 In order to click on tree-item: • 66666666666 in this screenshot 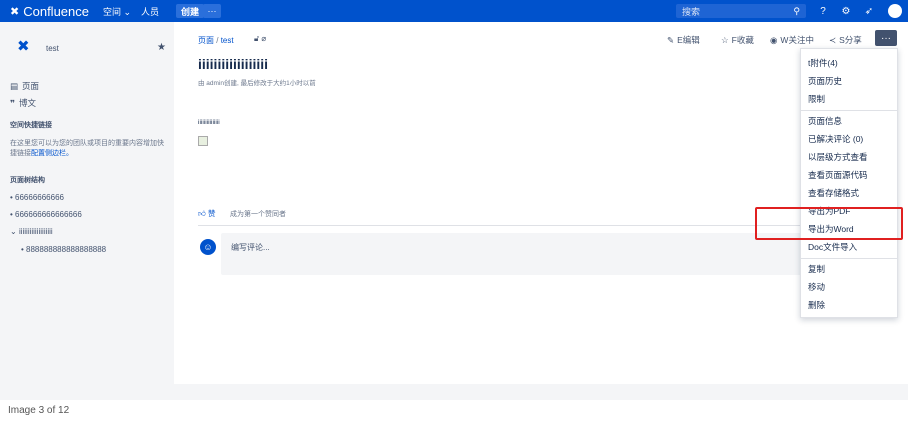, I will do `click(37, 197)`.